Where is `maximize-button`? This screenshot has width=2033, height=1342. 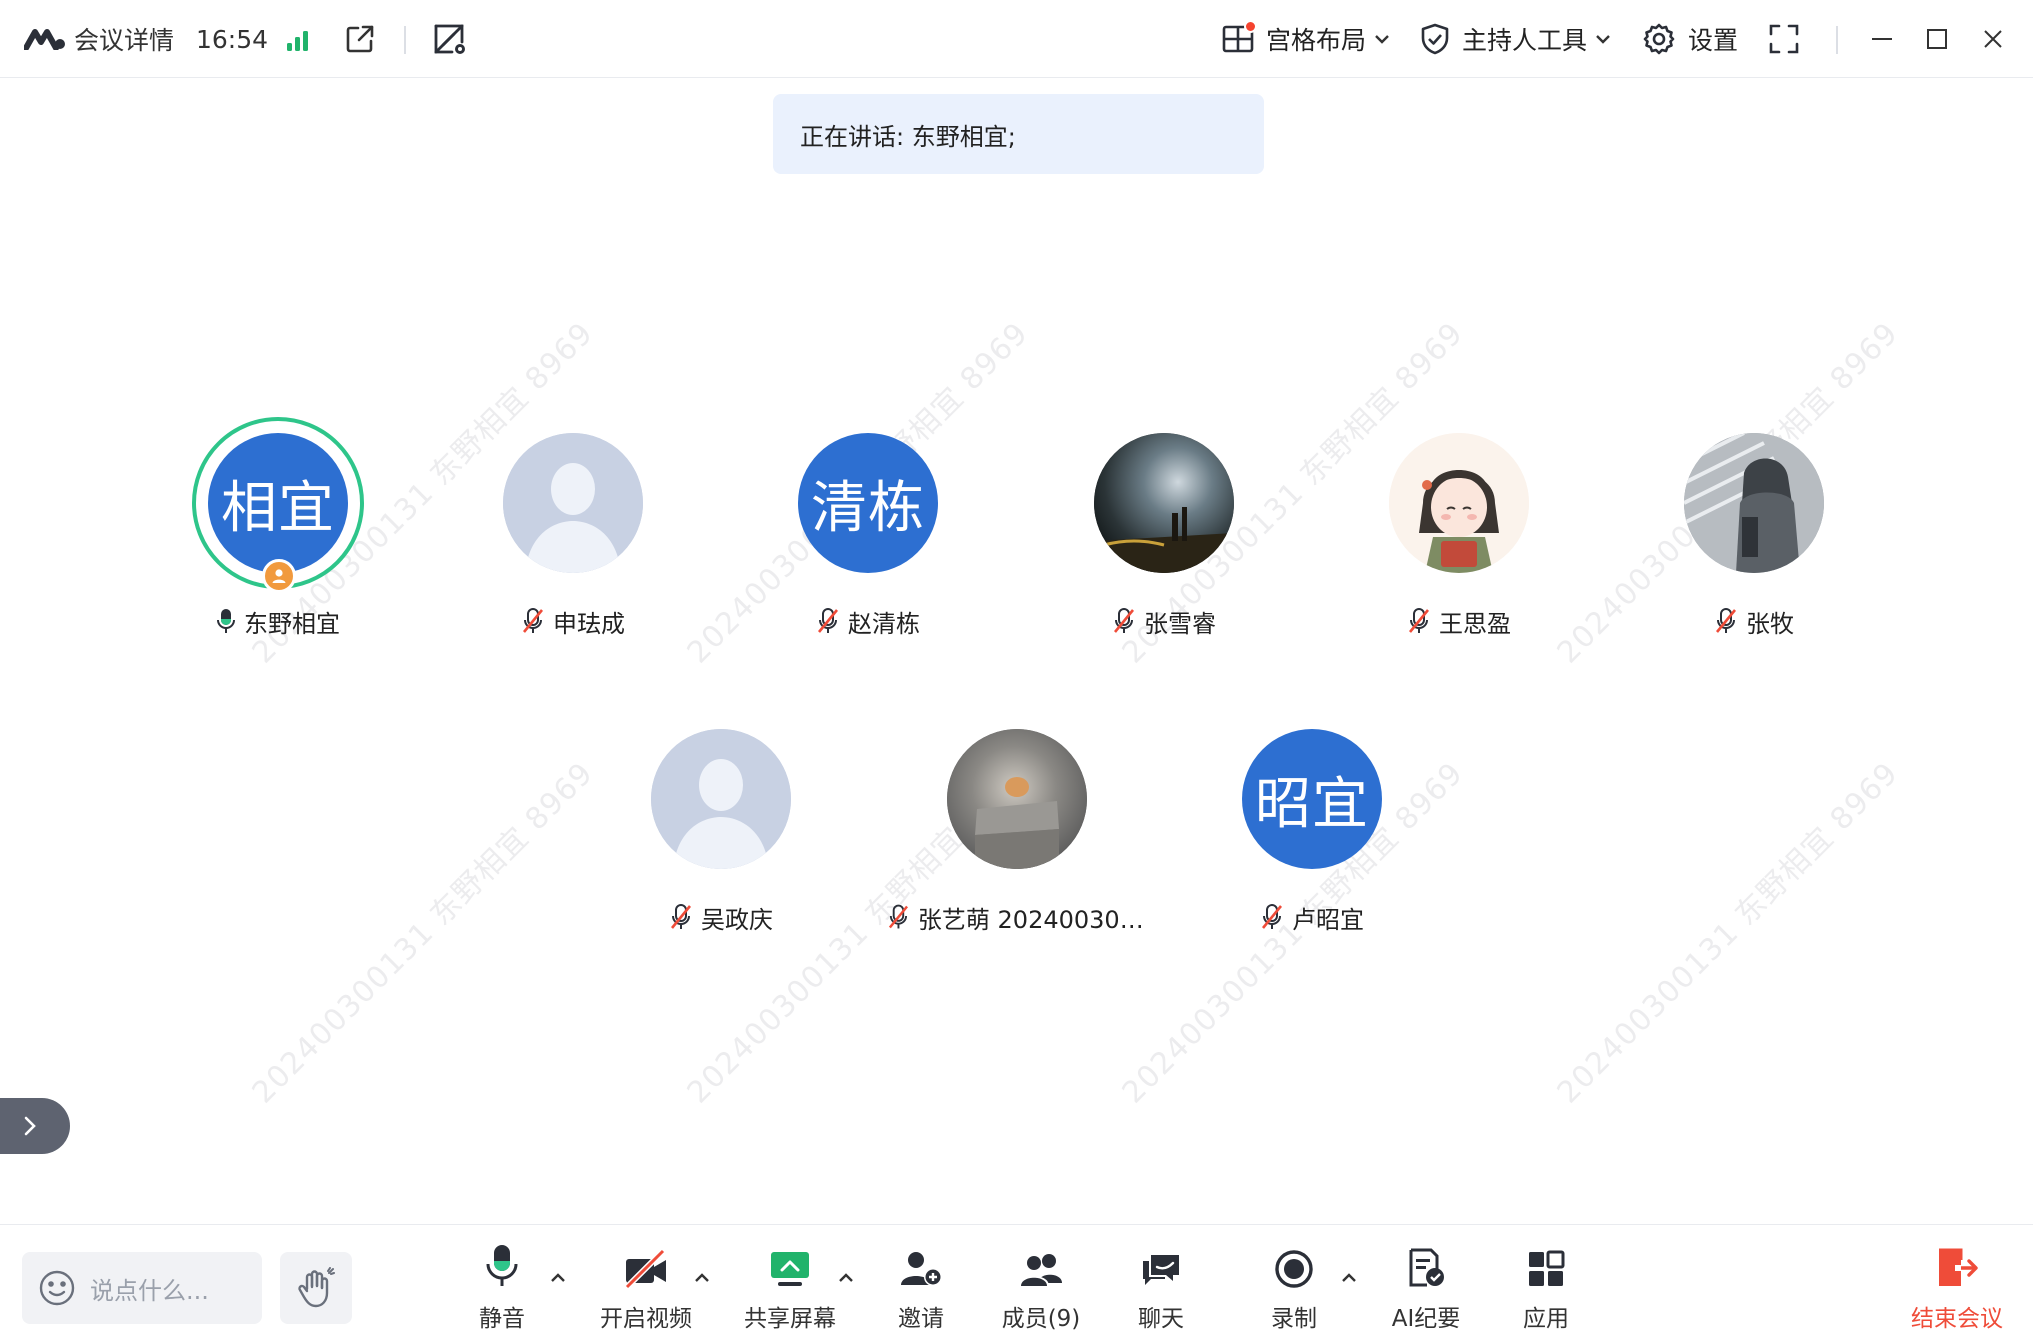
maximize-button is located at coordinates (1937, 39).